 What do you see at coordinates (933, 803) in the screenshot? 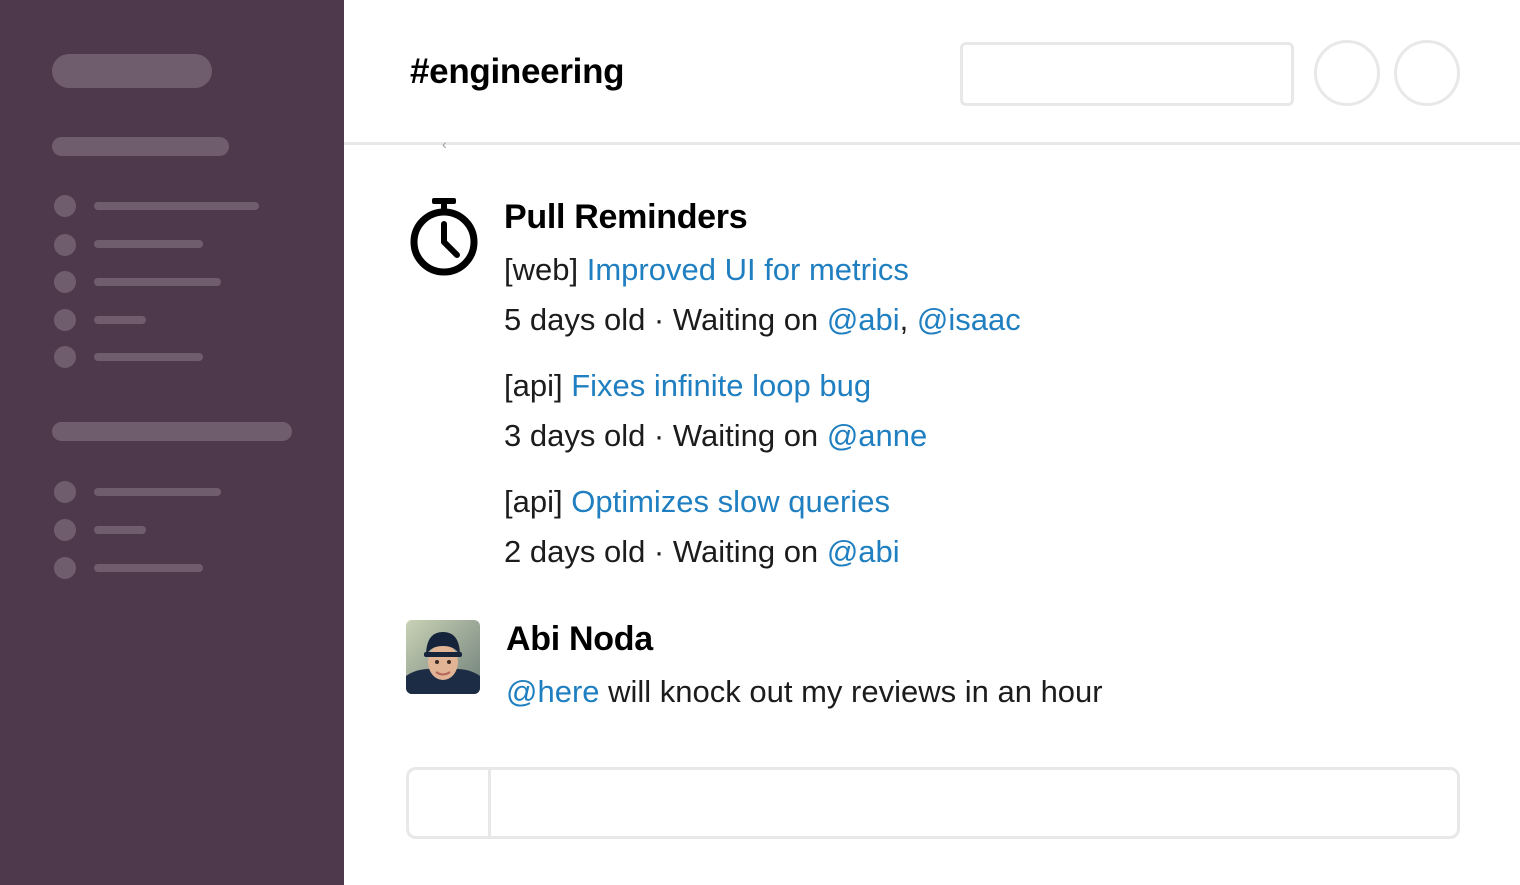
I see `message-composer` at bounding box center [933, 803].